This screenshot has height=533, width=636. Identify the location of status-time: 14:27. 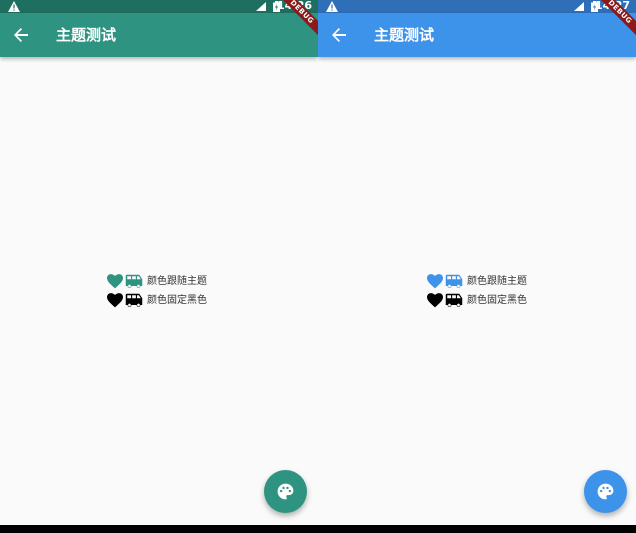
(612, 6).